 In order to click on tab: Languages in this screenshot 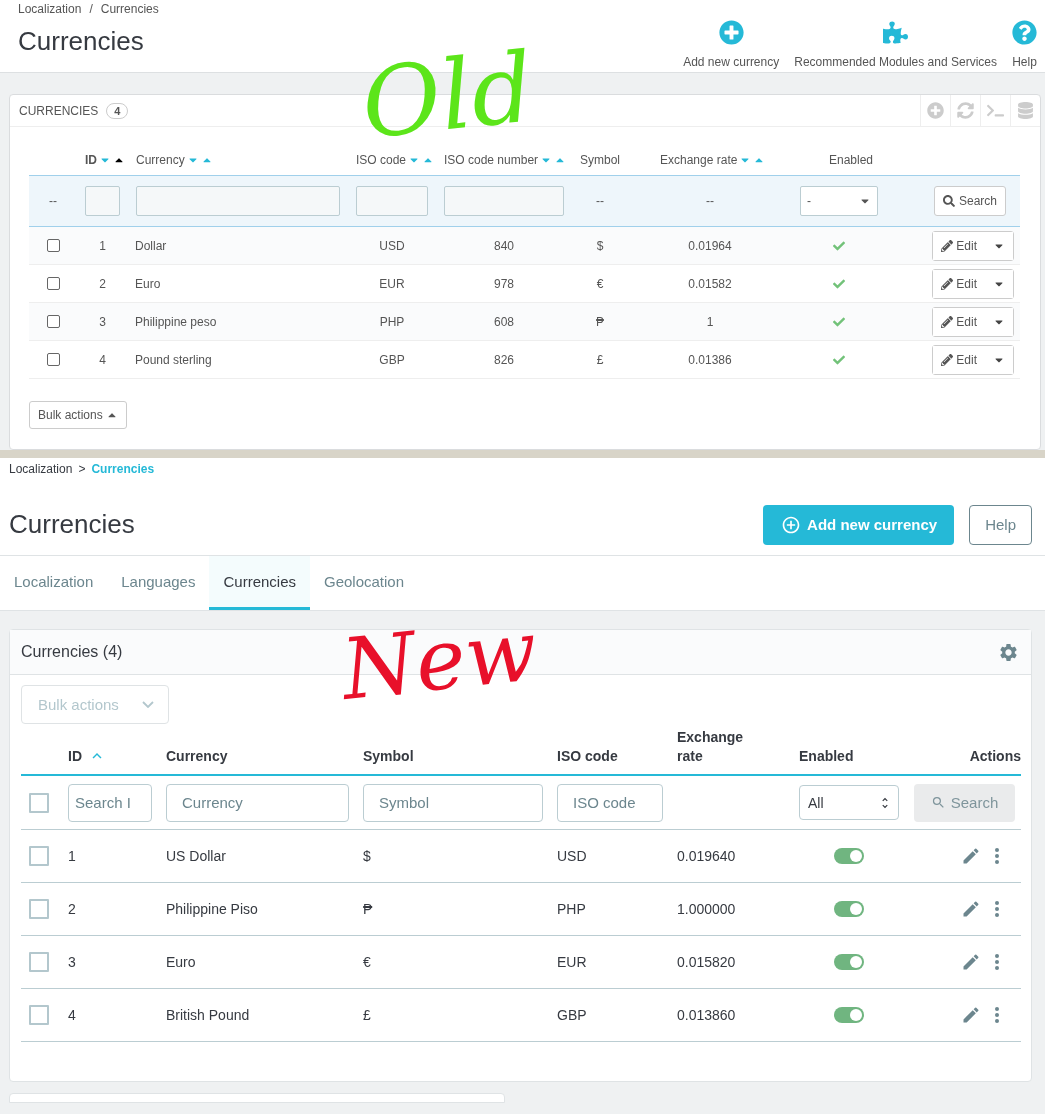, I will do `click(158, 583)`.